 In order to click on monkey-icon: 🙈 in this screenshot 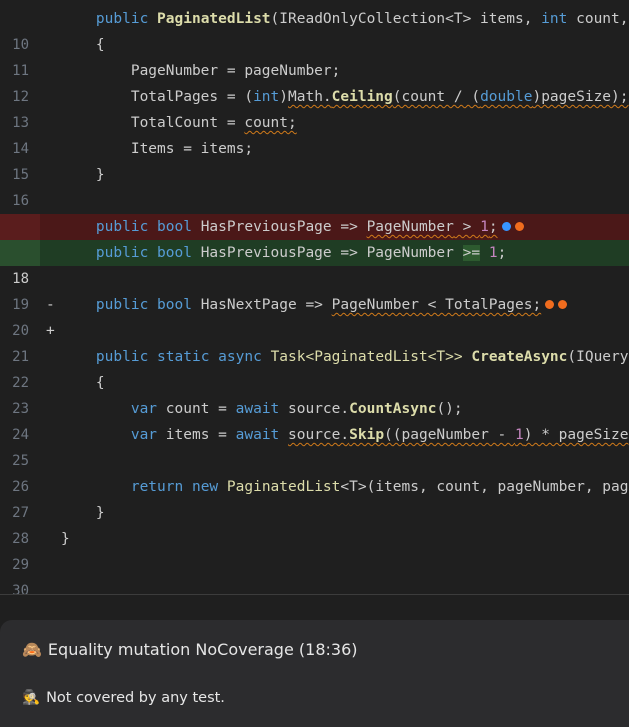, I will do `click(32, 649)`.